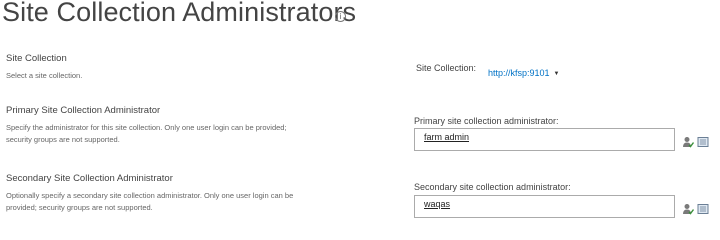 The image size is (720, 240). What do you see at coordinates (63, 139) in the screenshot?
I see `primary-admin-description-line2: security groups are not supported.` at bounding box center [63, 139].